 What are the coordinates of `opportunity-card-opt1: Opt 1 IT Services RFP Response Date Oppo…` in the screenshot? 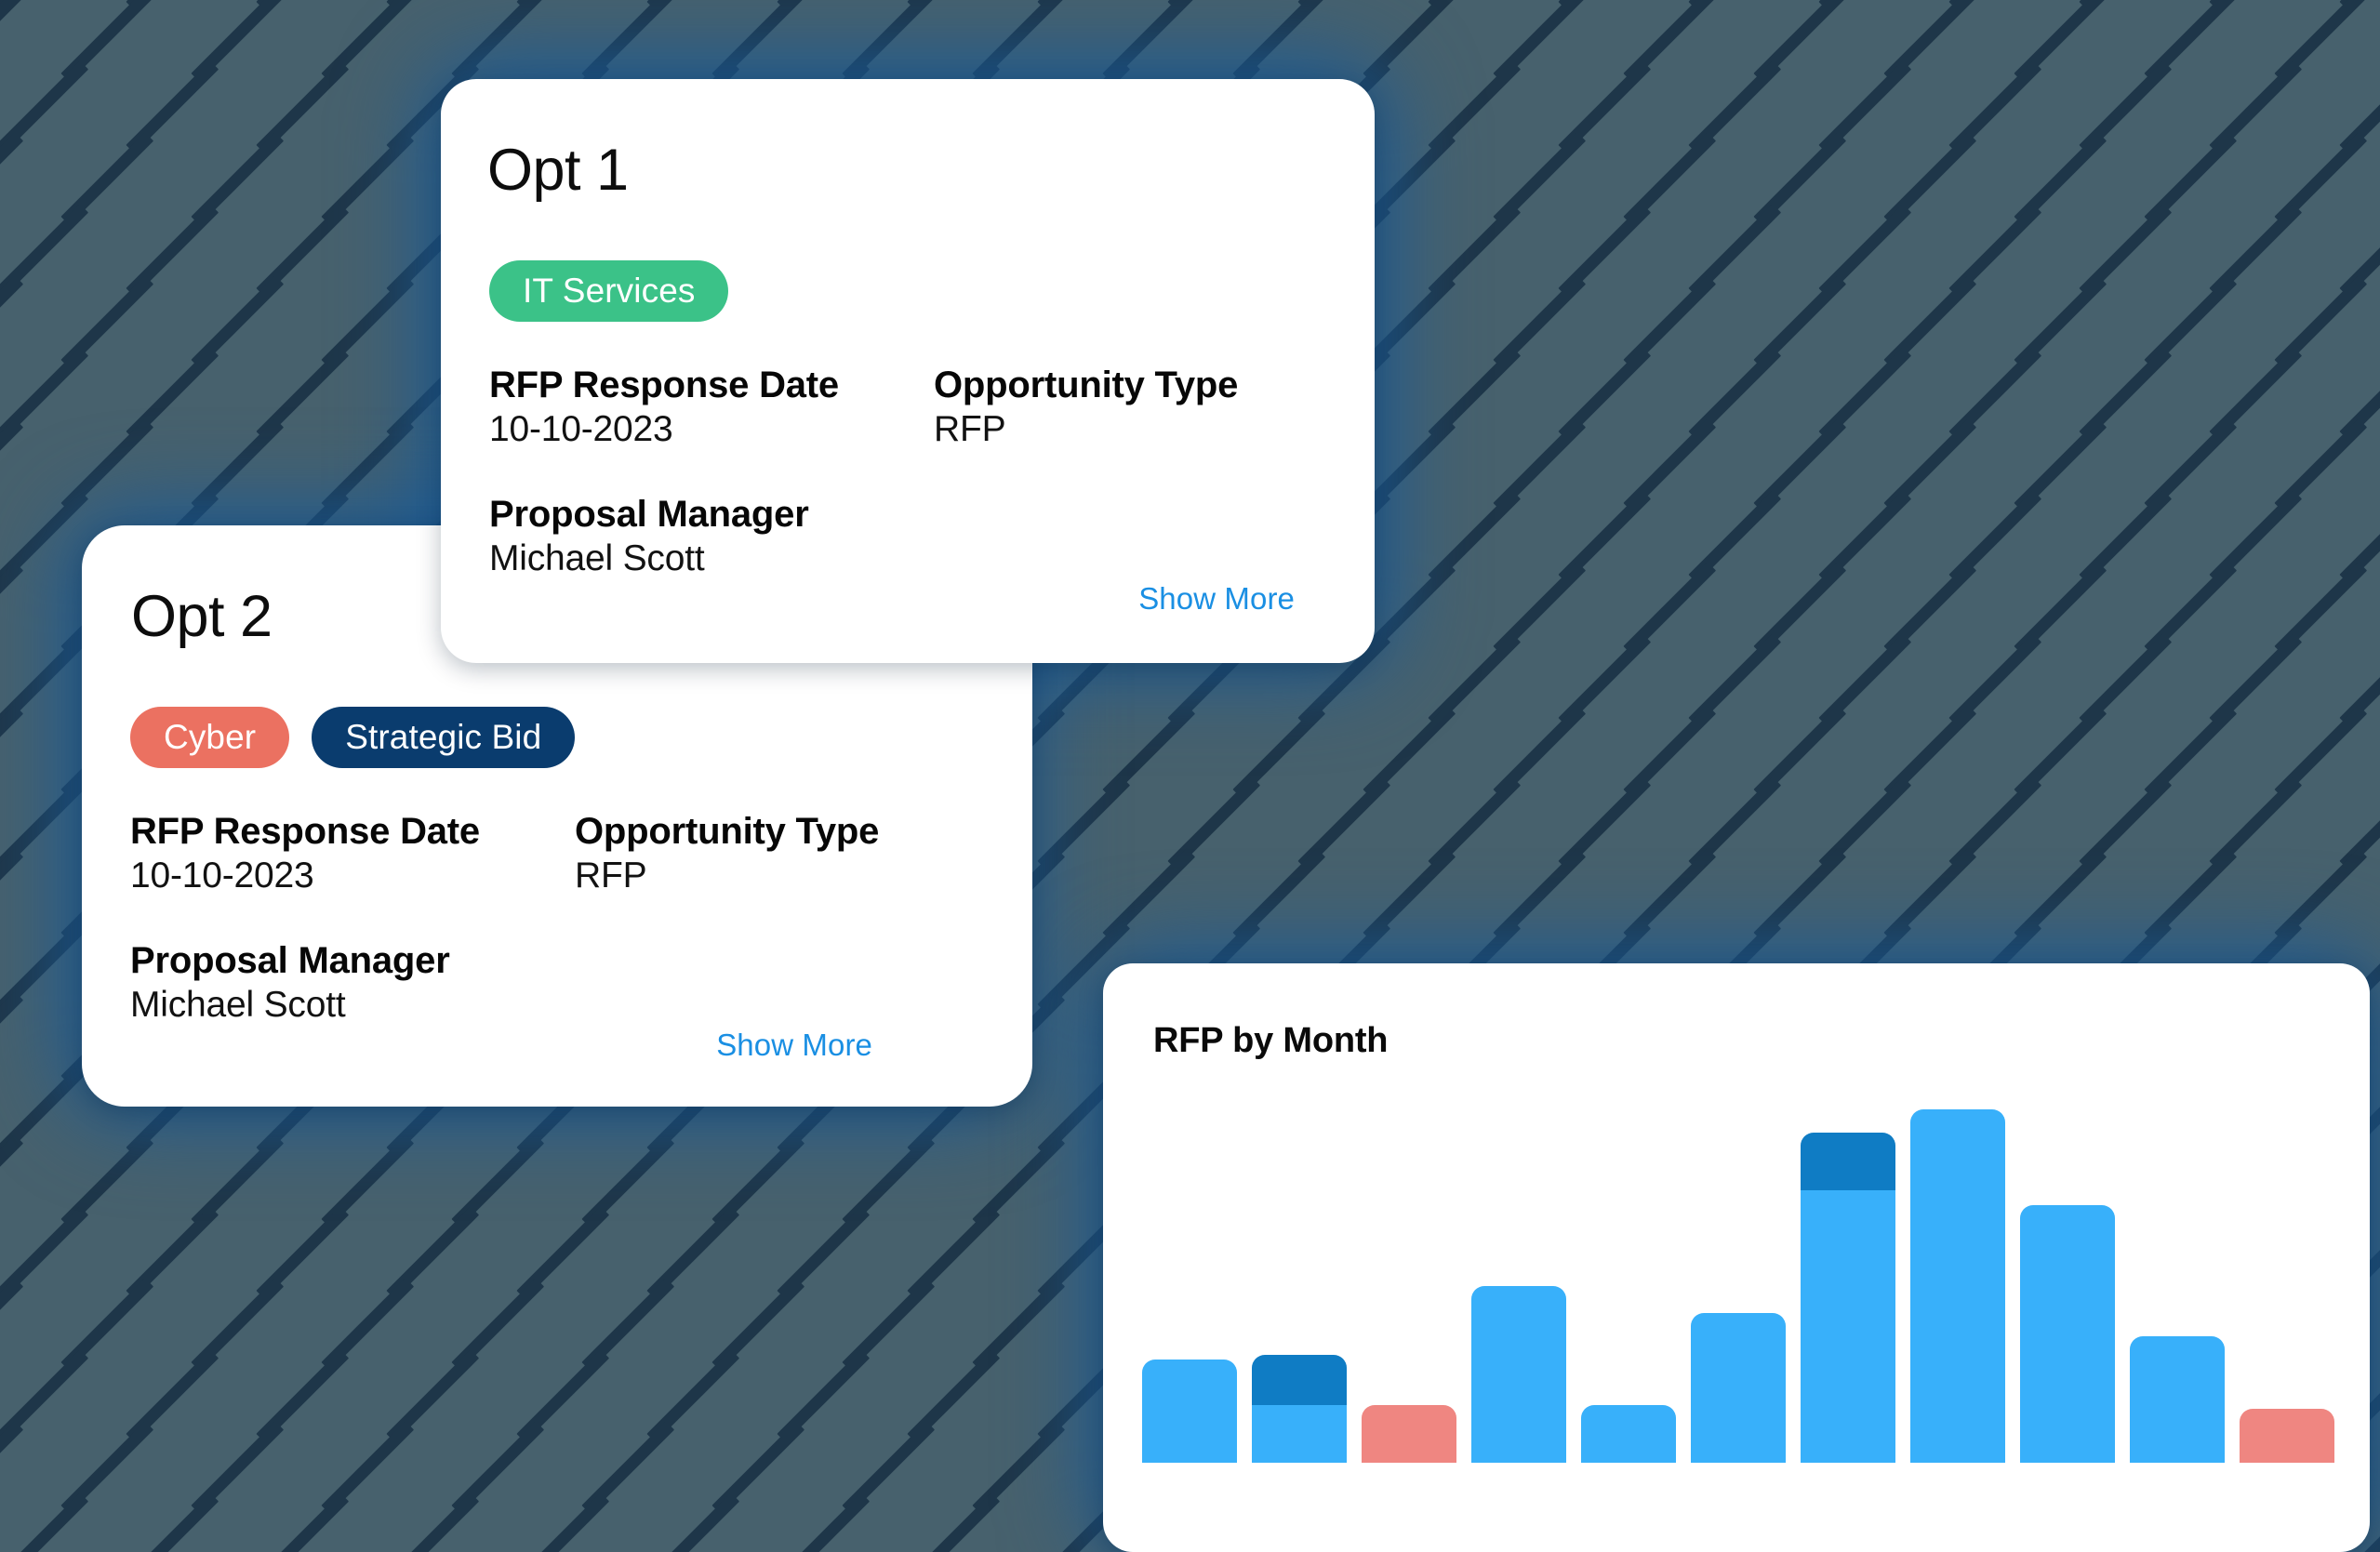 It's located at (908, 371).